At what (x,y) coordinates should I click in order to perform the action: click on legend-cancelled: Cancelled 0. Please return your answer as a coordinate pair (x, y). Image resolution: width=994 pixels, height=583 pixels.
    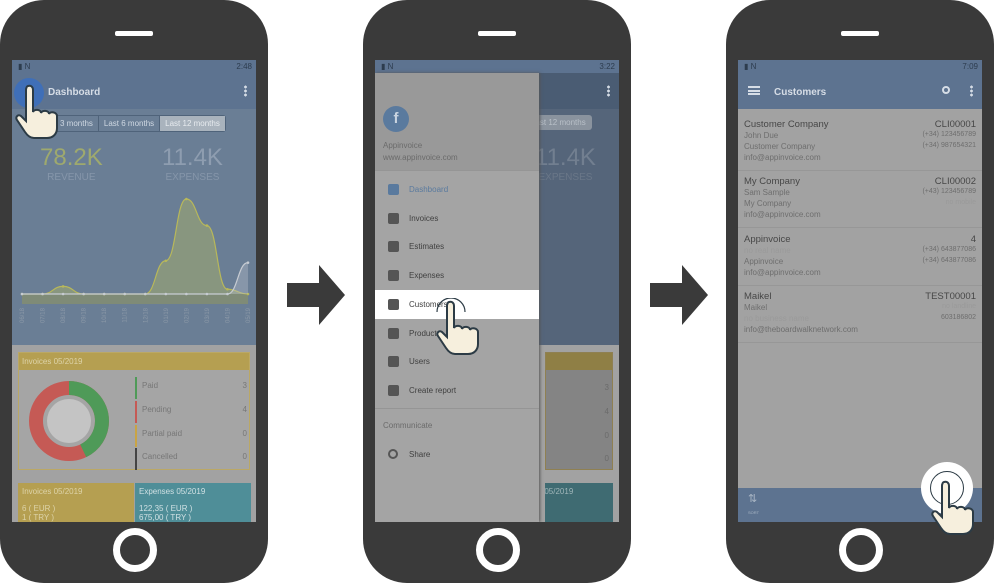
    Looking at the image, I should click on (191, 459).